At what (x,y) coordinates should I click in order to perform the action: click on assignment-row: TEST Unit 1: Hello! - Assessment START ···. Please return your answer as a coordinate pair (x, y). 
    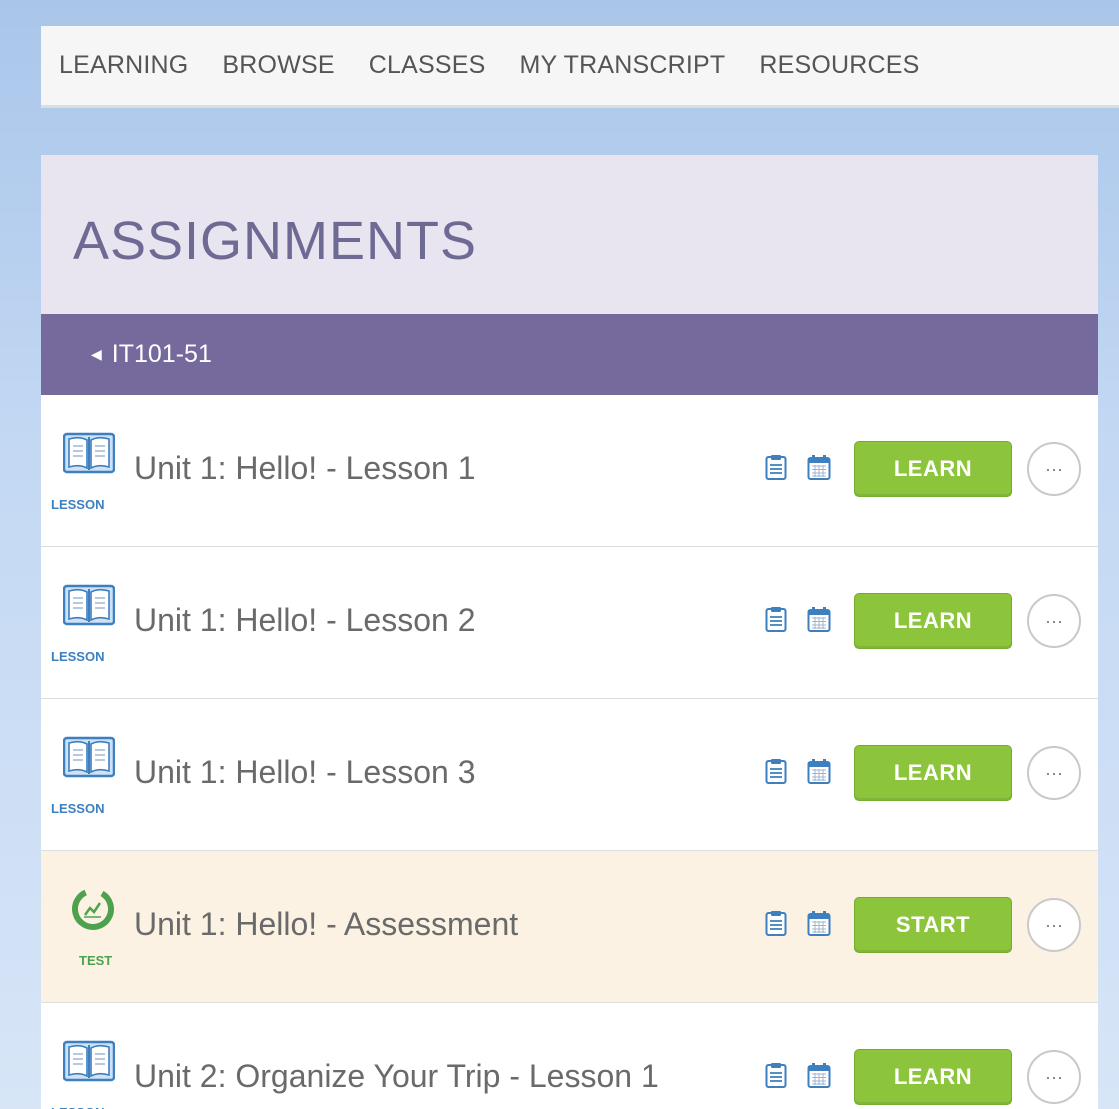
    Looking at the image, I should click on (569, 927).